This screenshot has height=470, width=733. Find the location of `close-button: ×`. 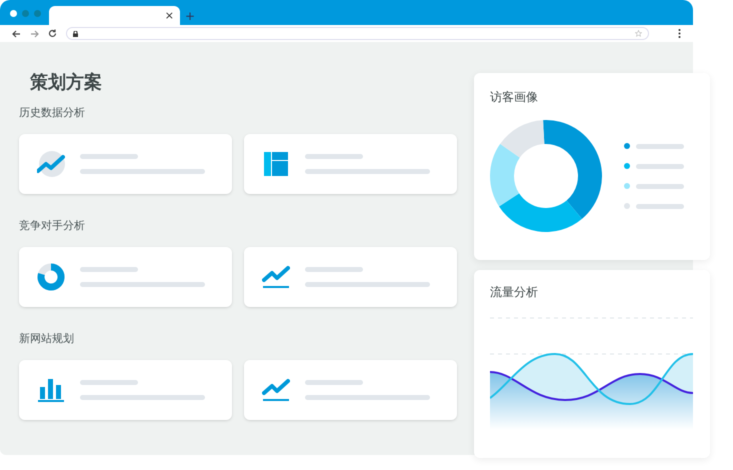

close-button: × is located at coordinates (169, 15).